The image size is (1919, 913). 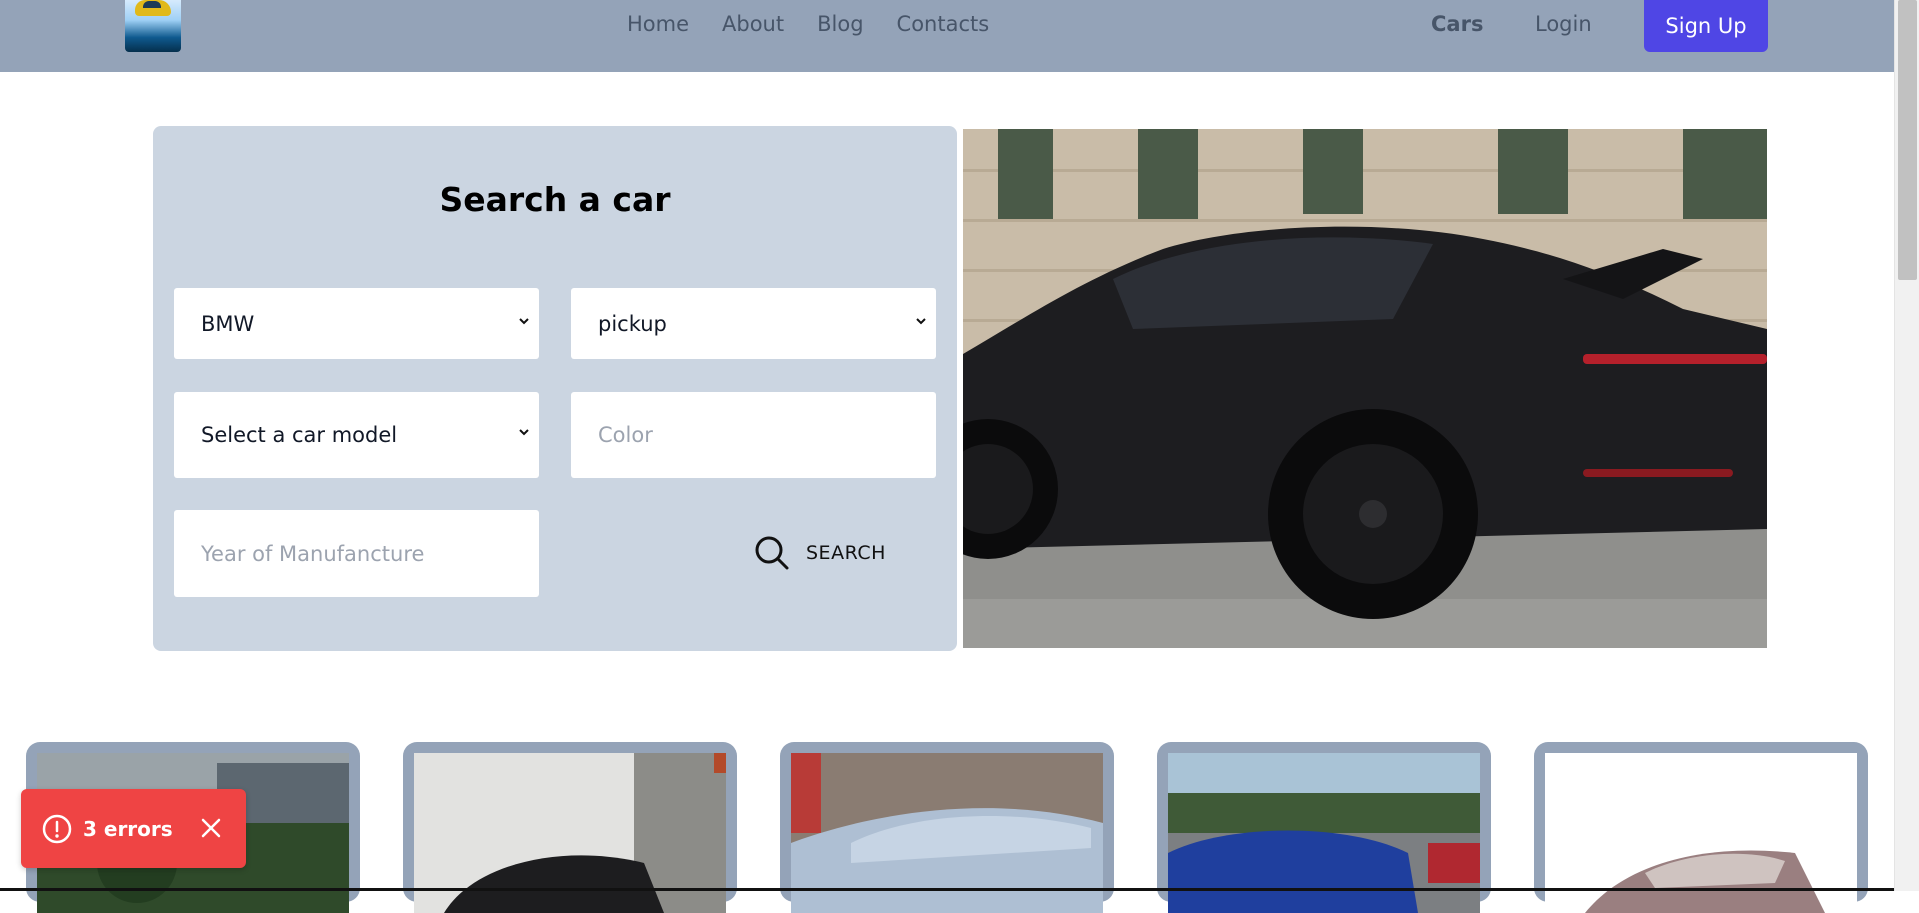 What do you see at coordinates (753, 435) in the screenshot?
I see `color-input: Color` at bounding box center [753, 435].